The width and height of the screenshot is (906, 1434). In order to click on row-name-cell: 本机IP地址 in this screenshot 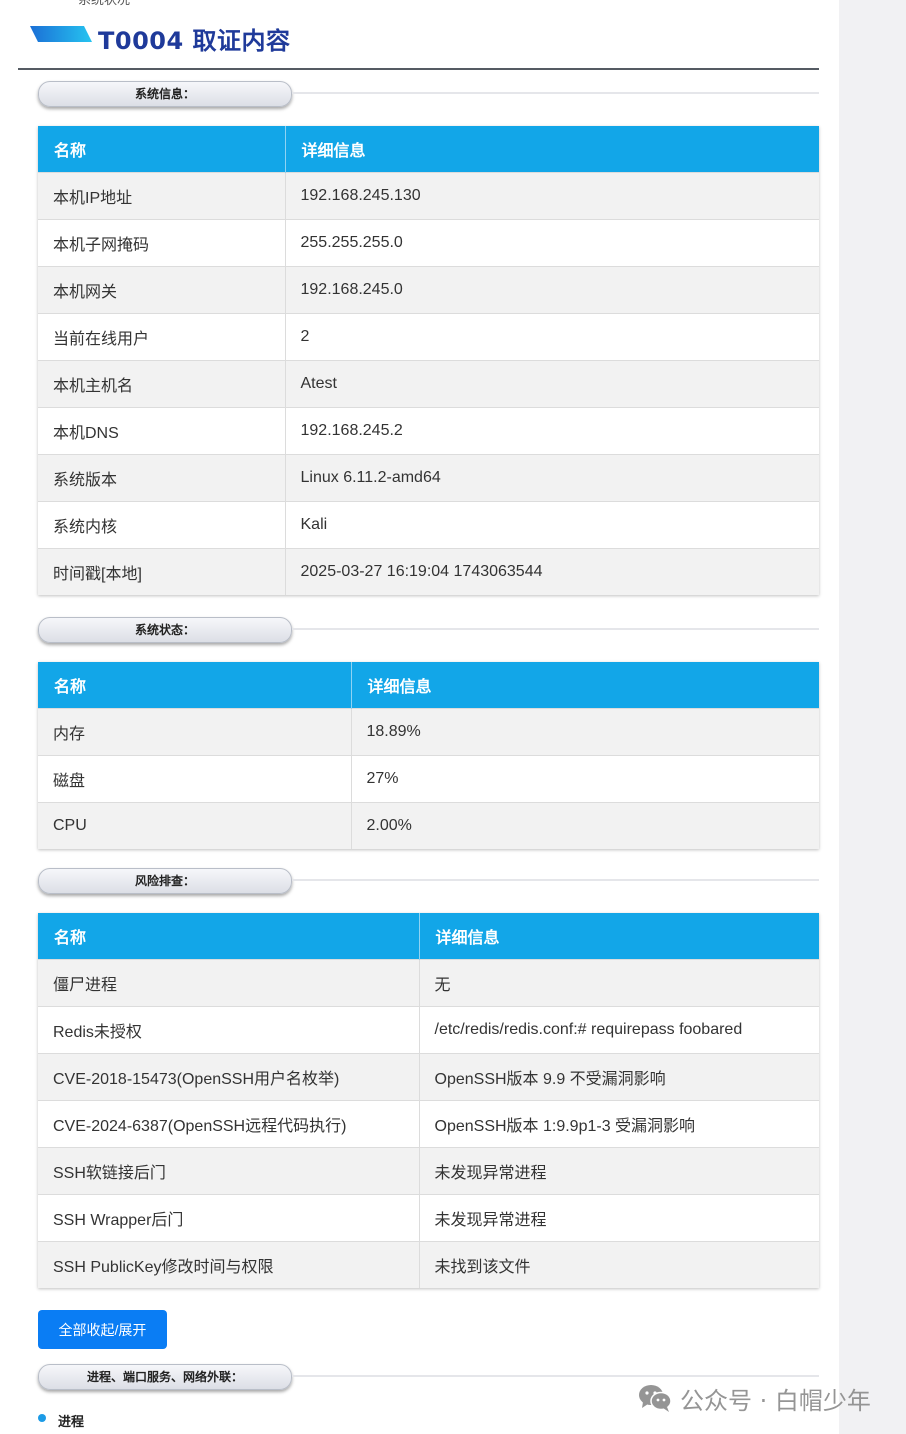, I will do `click(162, 196)`.